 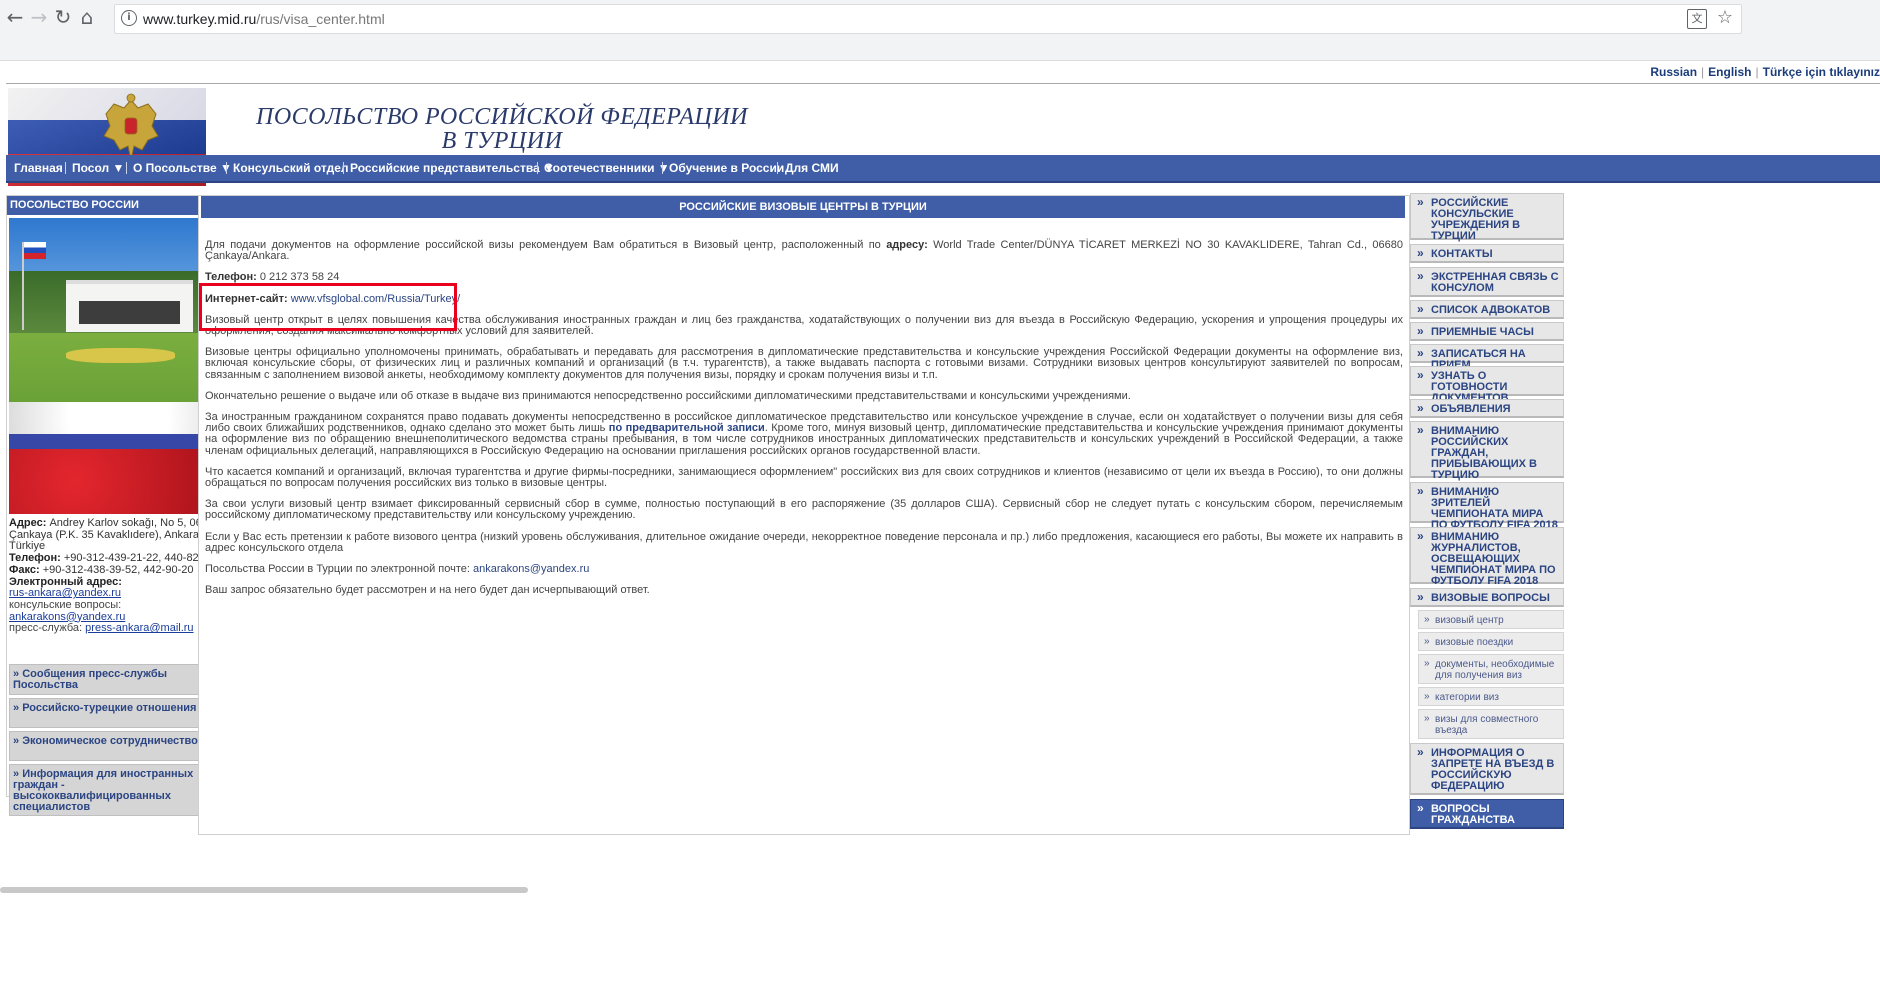 I want to click on right-link-emergency-consul: » ЭКСТРЕННАЯ СВЯЗЬ С КОНСУЛОМ, so click(x=1487, y=282).